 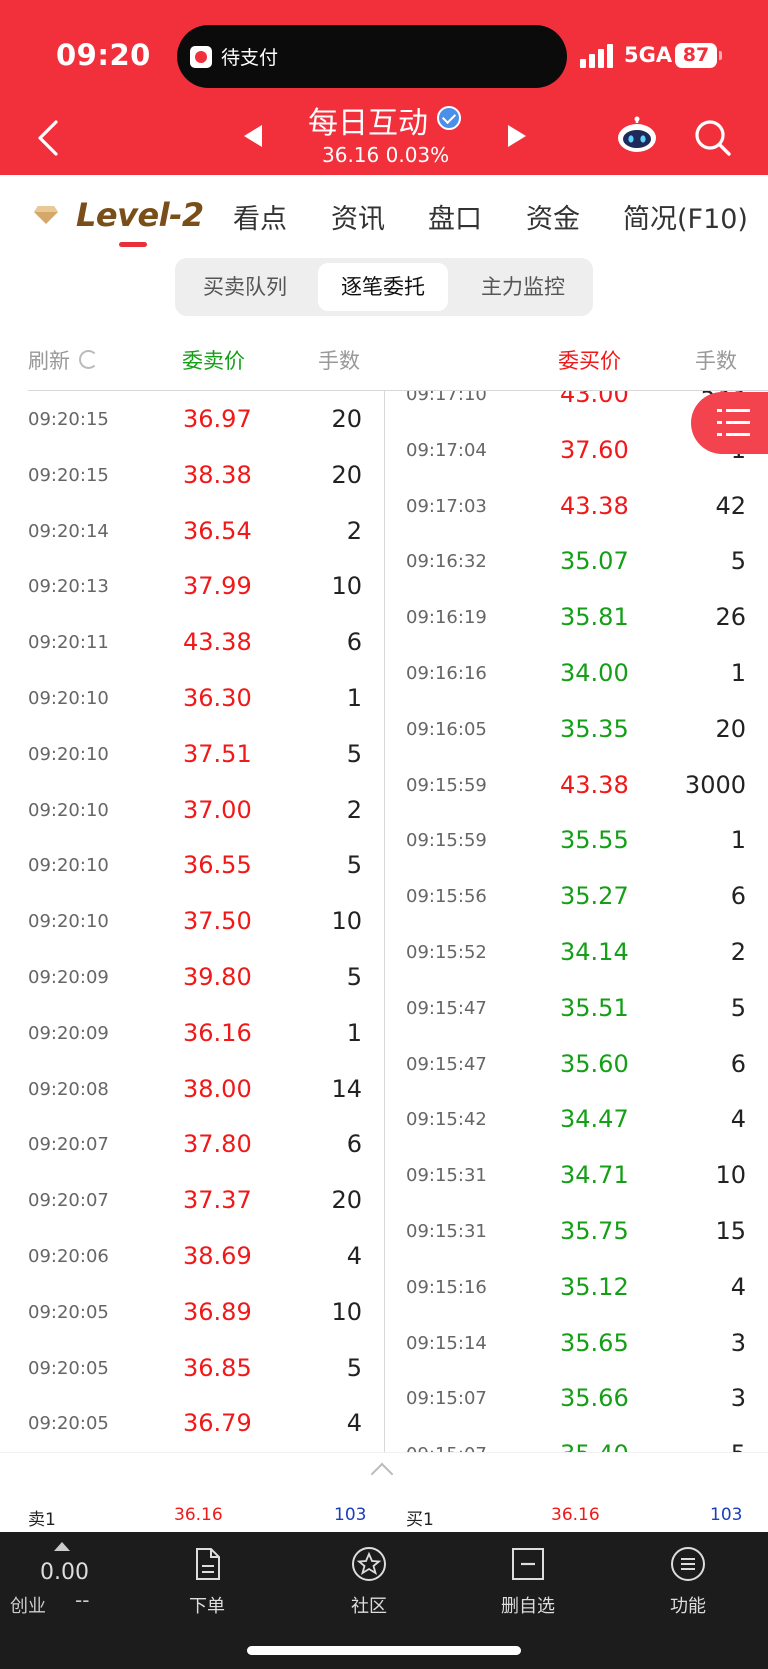 I want to click on order-price: 36.30, so click(x=217, y=698).